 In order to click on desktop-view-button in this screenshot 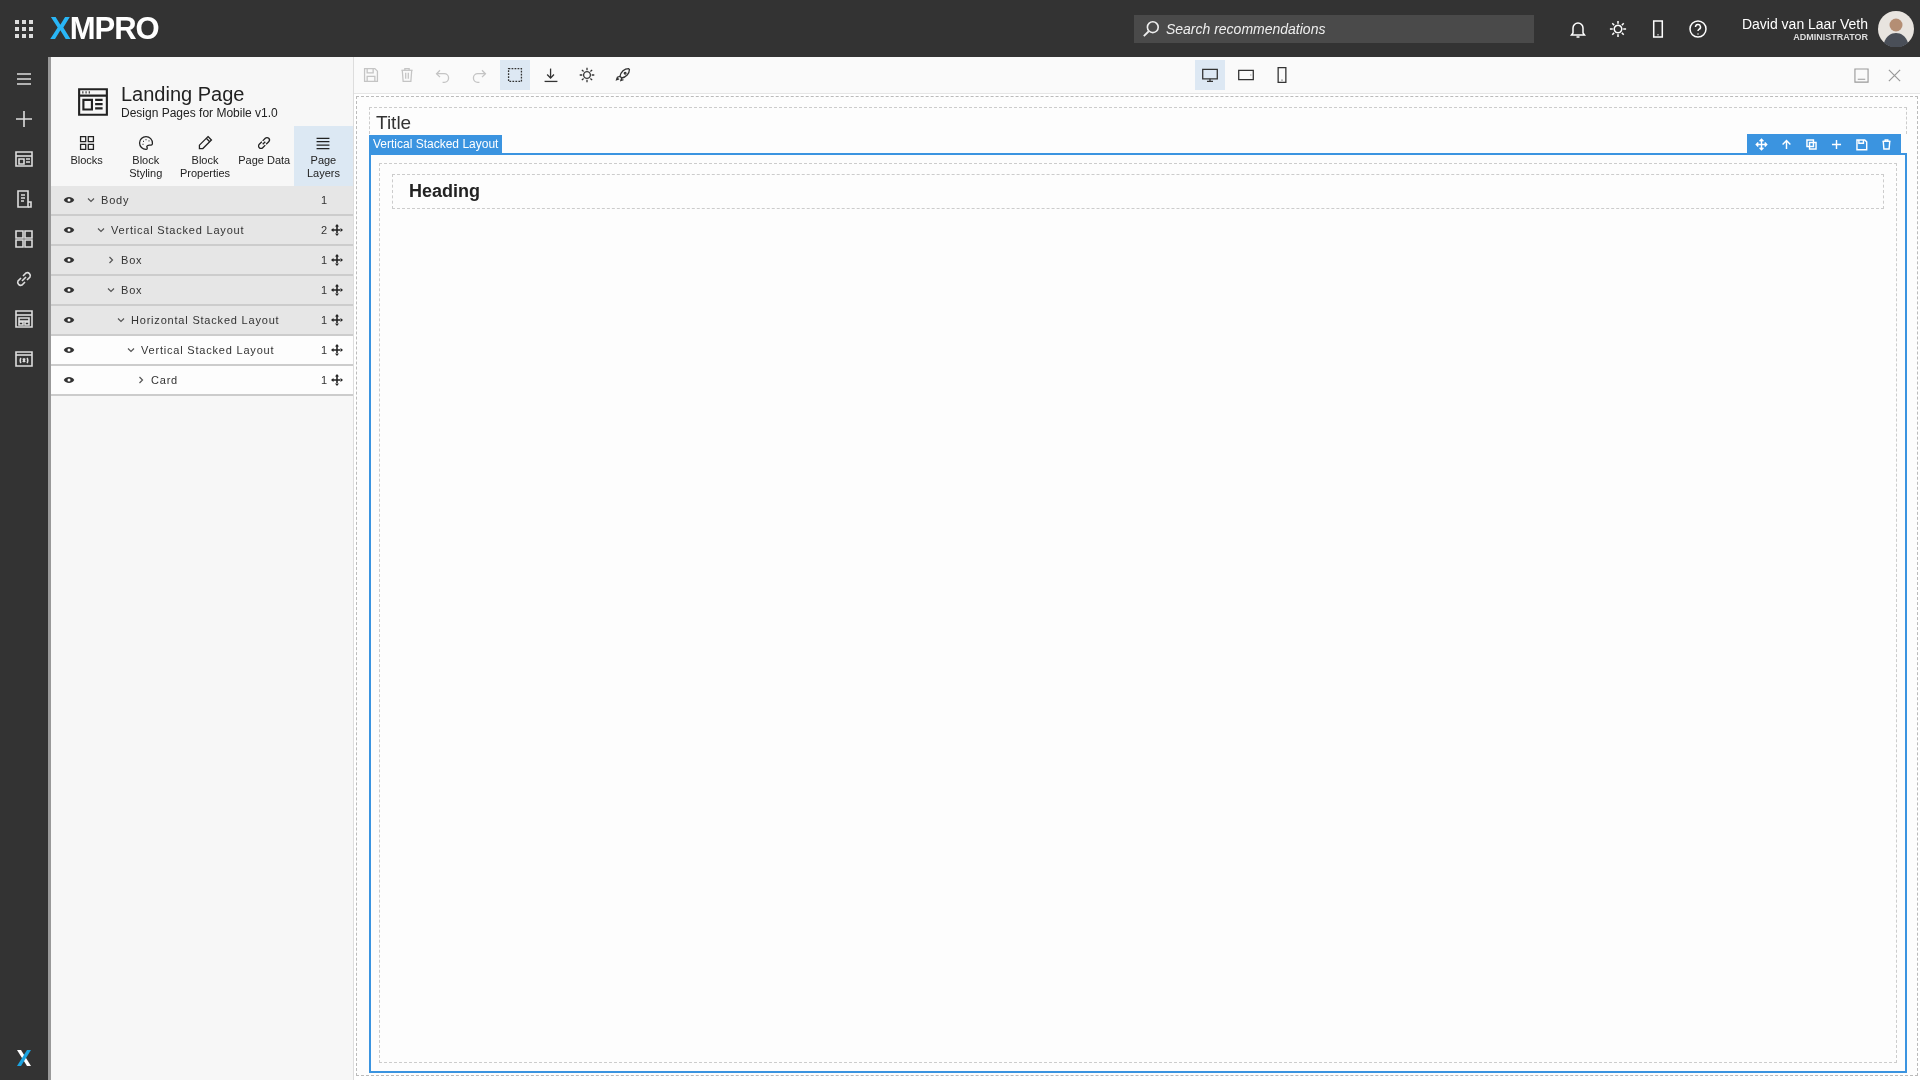, I will do `click(1210, 75)`.